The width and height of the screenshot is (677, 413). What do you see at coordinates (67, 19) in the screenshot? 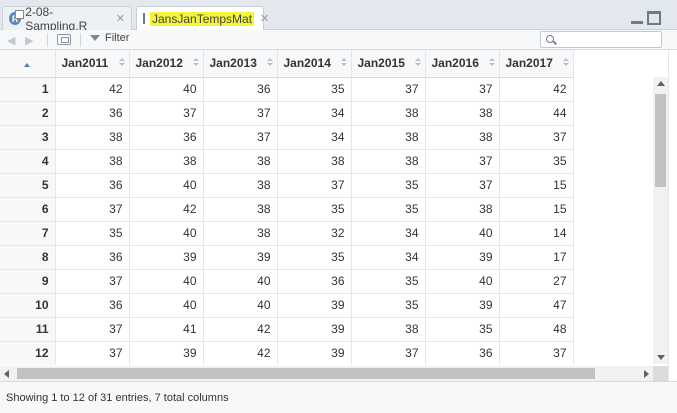
I see `tab-sampling-script: R 2-08-Sampling.R ✕` at bounding box center [67, 19].